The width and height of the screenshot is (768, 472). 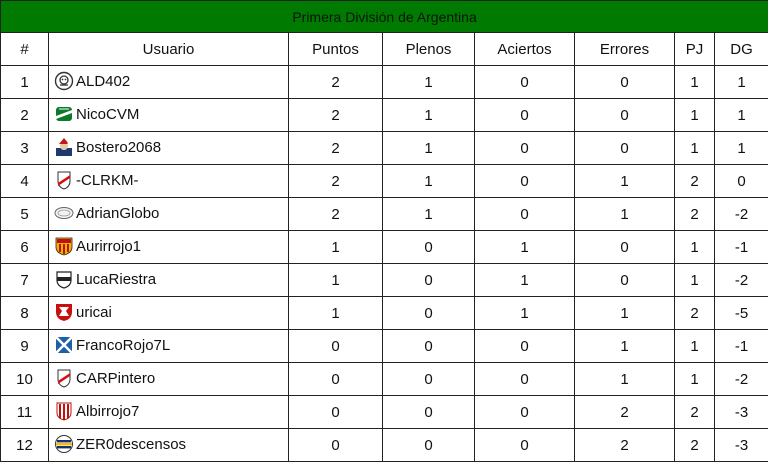 I want to click on pos-cell: 9, so click(x=24, y=346).